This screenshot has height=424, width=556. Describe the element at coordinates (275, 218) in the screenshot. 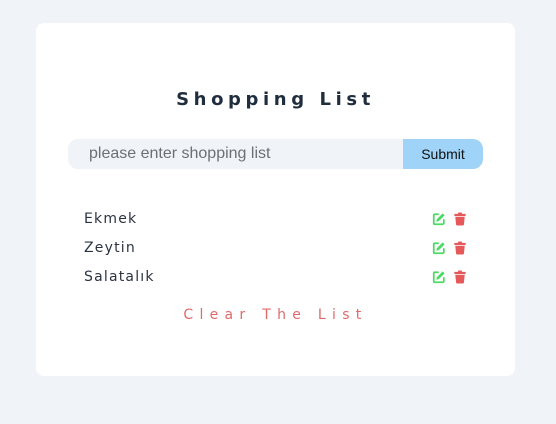

I see `list-item: Ekmek` at that location.